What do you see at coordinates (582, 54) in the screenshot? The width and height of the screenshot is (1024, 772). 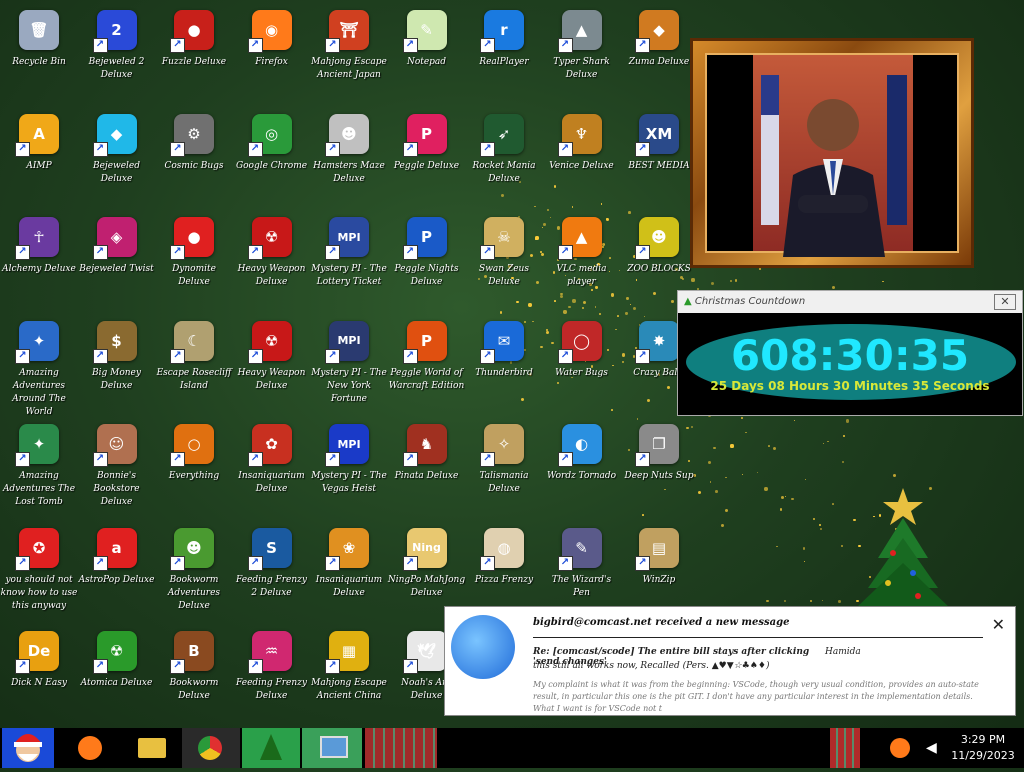 I see `desktop-icon: ▲ ↗ Typer Shark Deluxe` at bounding box center [582, 54].